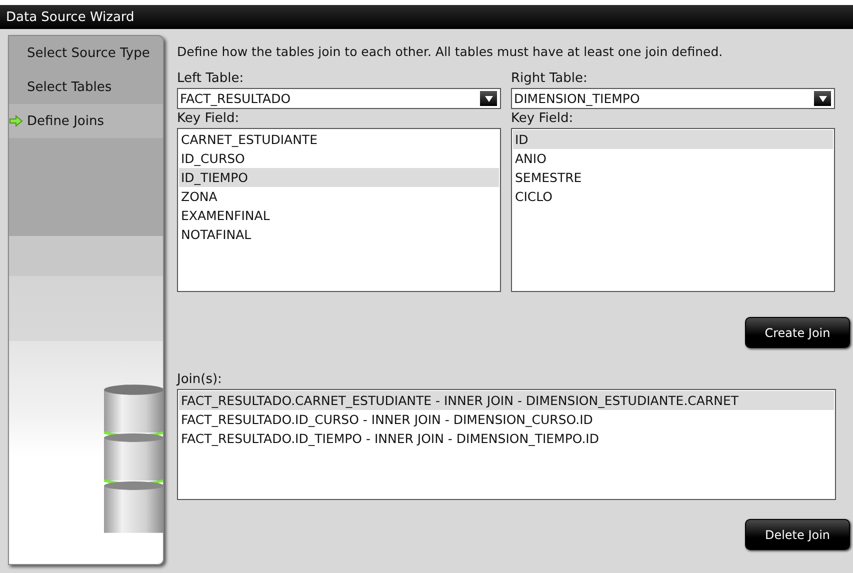 This screenshot has width=853, height=573. What do you see at coordinates (797, 534) in the screenshot?
I see `delete-join-button: Delete Join` at bounding box center [797, 534].